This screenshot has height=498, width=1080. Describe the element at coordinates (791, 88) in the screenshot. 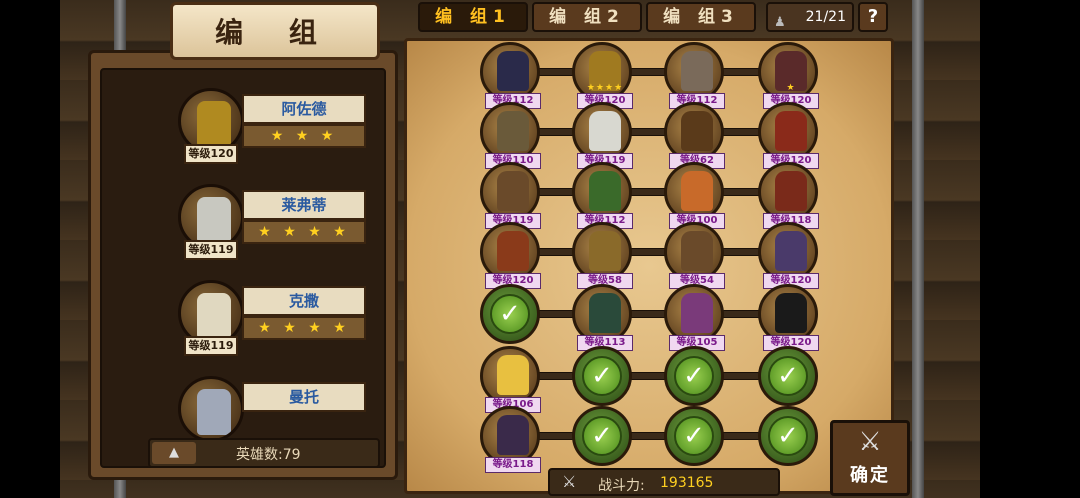

I see `hero-stars: ★` at that location.